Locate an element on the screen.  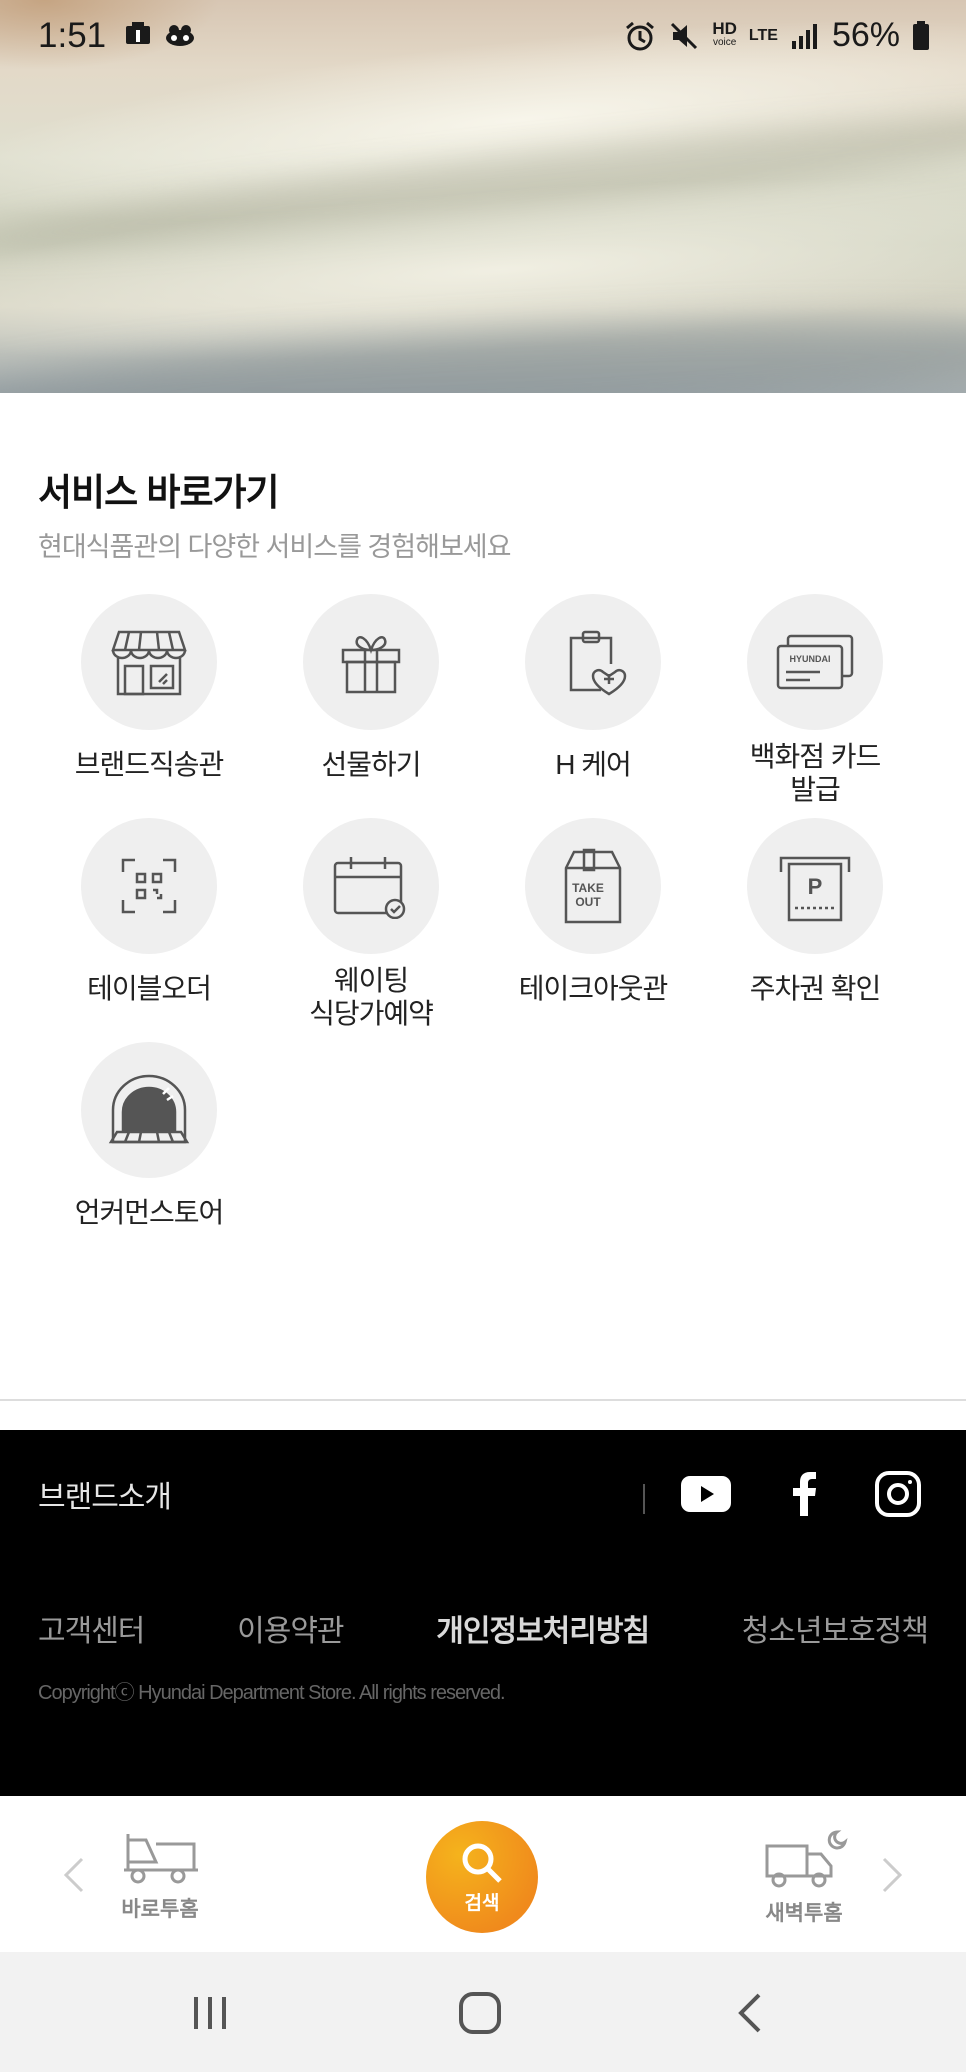
oven-icon is located at coordinates (149, 1109).